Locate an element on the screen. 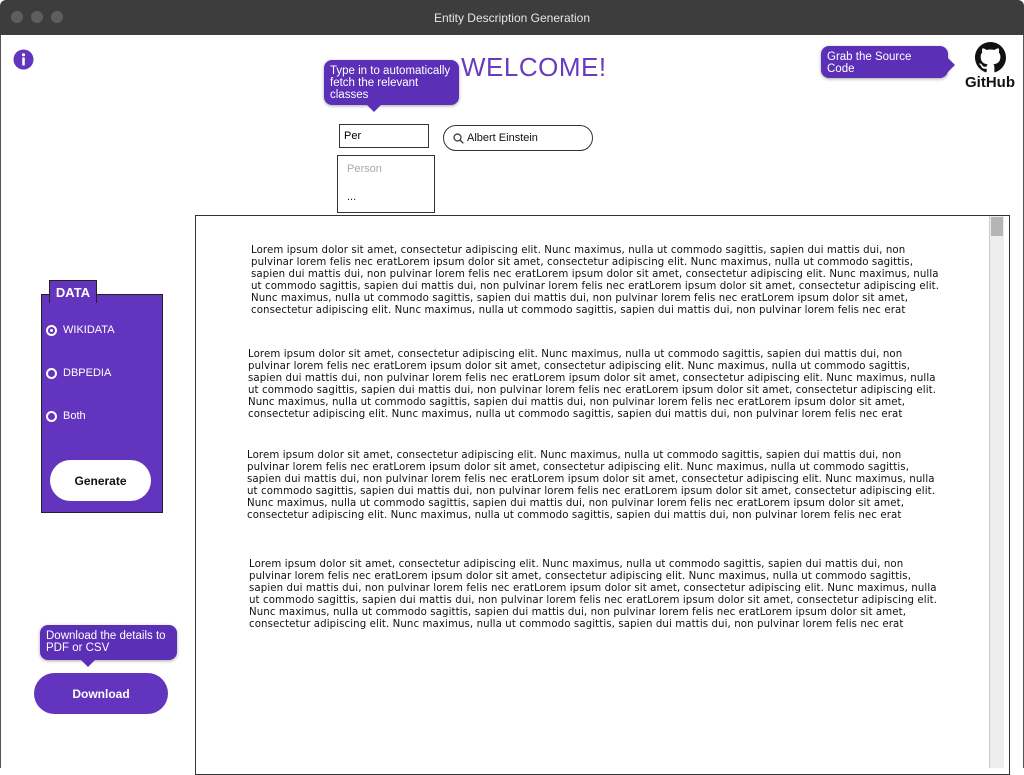 Image resolution: width=1024 pixels, height=775 pixels. download-tooltip: Download the details to PDF or CSV is located at coordinates (108, 646).